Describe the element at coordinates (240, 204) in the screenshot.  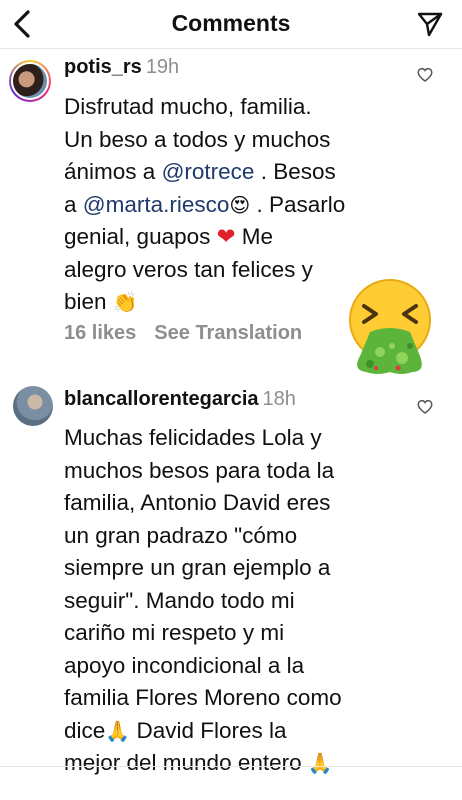
I see `heart-eyes-emoji: 😍` at that location.